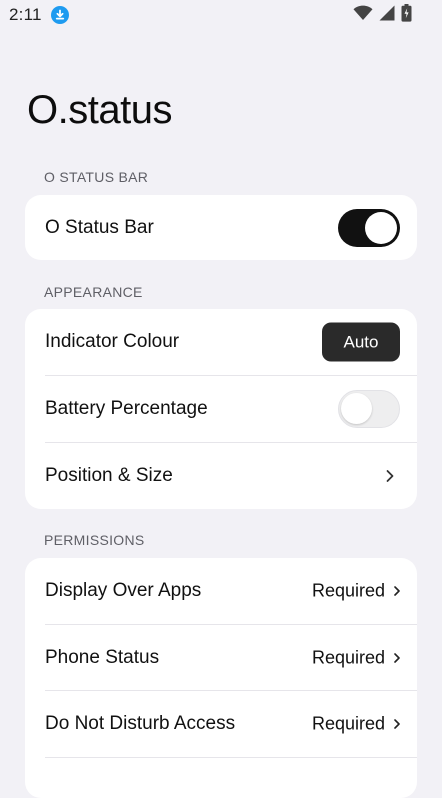  What do you see at coordinates (96, 177) in the screenshot?
I see `section-header-o-status-bar: O STATUS BAR` at bounding box center [96, 177].